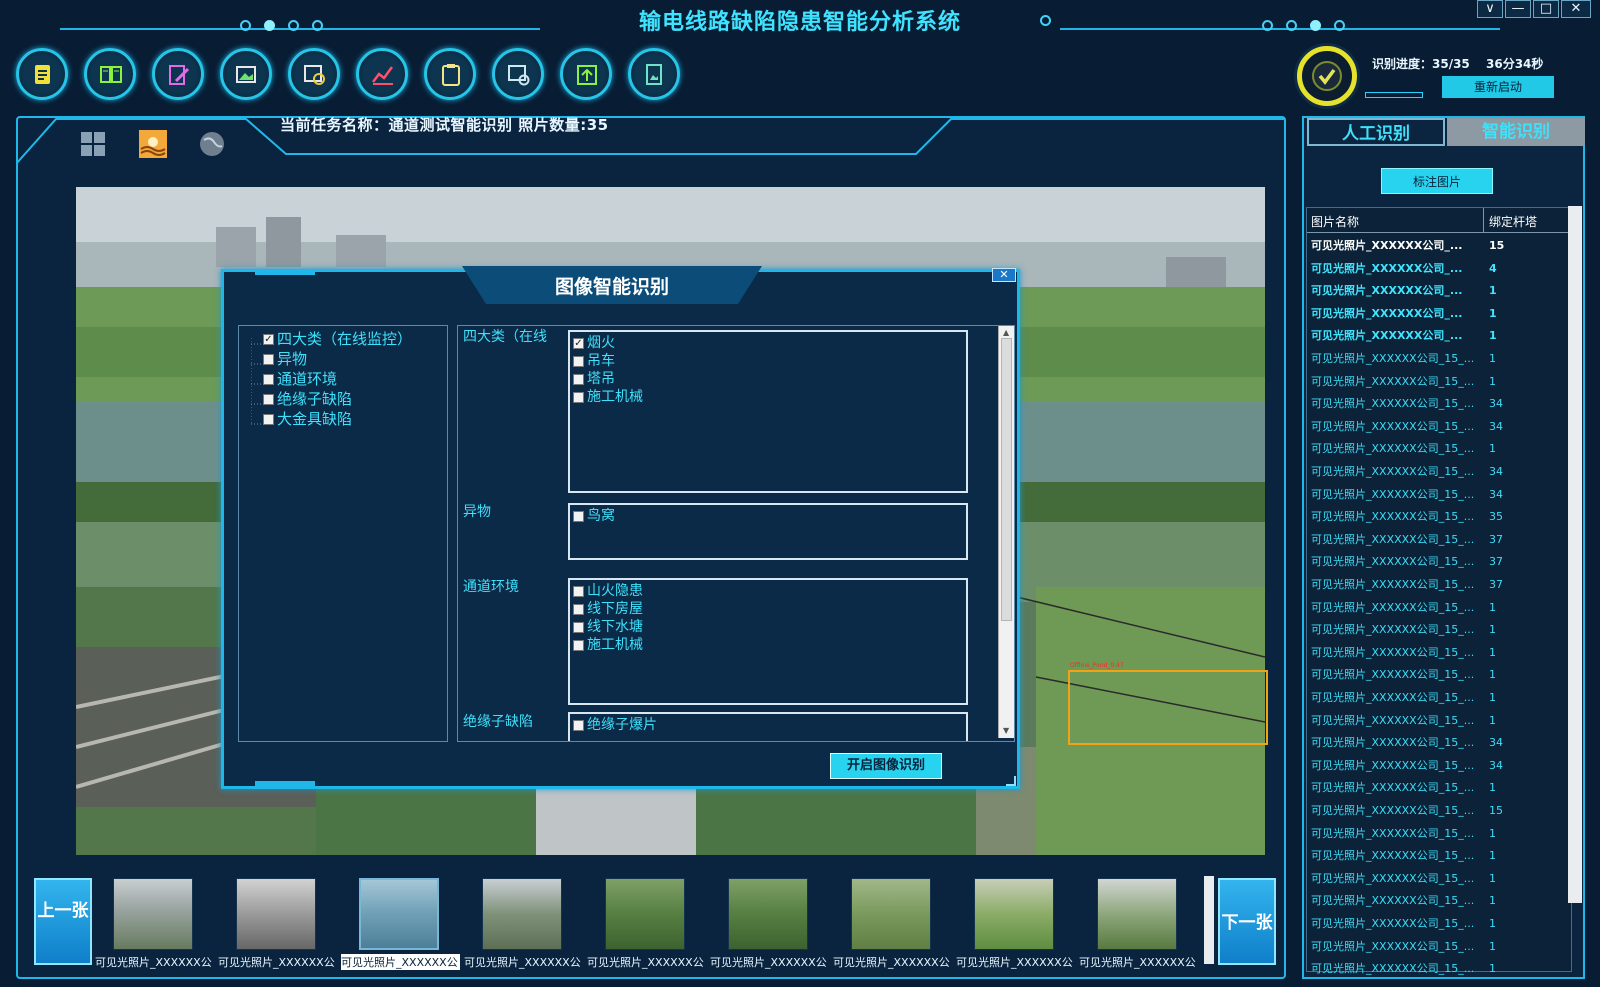 The image size is (1600, 987). I want to click on table-row: 可见光照片_XXXXXX公司_... 4, so click(1440, 268).